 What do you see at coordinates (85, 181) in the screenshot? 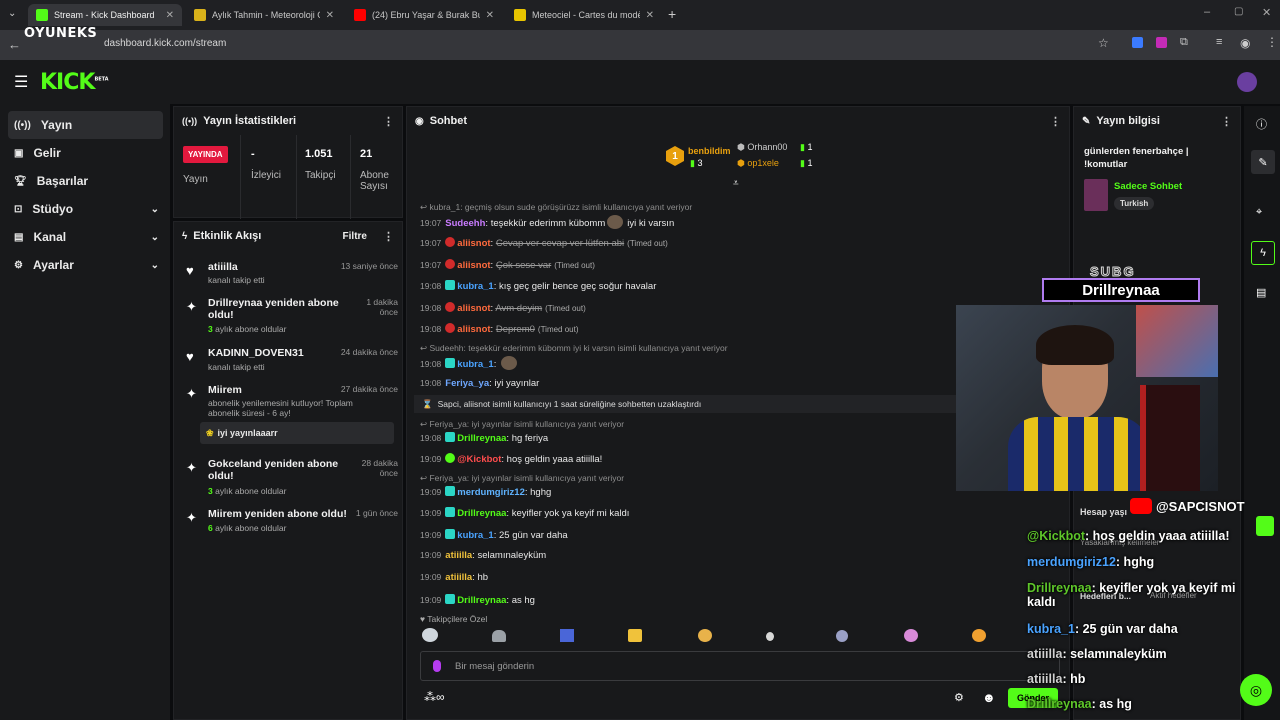
I see `sidebar-item-basarilar: 🏆︎ Başarılar` at bounding box center [85, 181].